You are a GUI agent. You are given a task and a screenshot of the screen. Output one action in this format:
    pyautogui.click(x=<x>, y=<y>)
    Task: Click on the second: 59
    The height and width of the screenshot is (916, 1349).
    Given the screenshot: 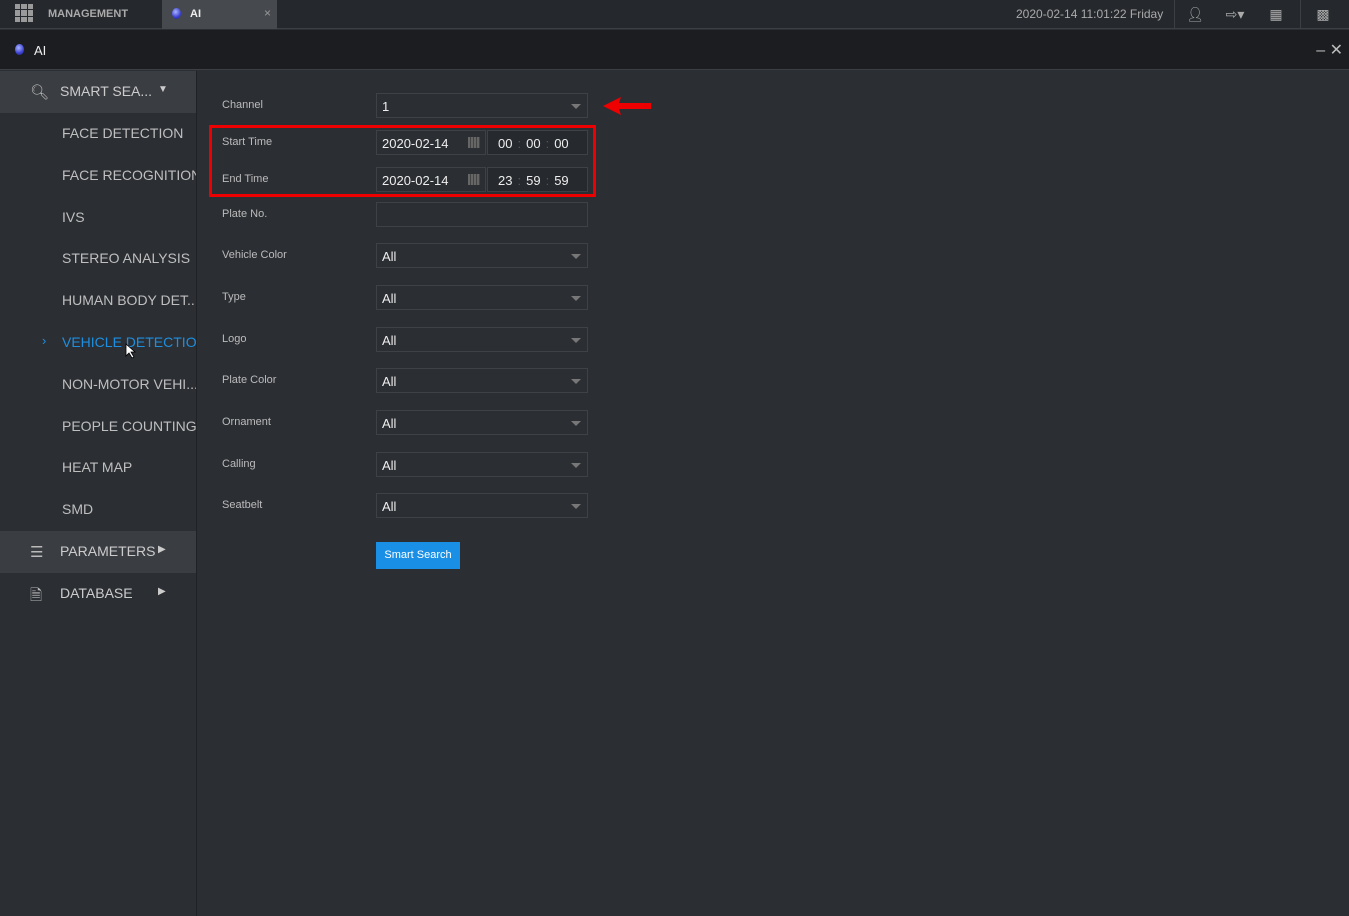 What is the action you would take?
    pyautogui.click(x=561, y=180)
    